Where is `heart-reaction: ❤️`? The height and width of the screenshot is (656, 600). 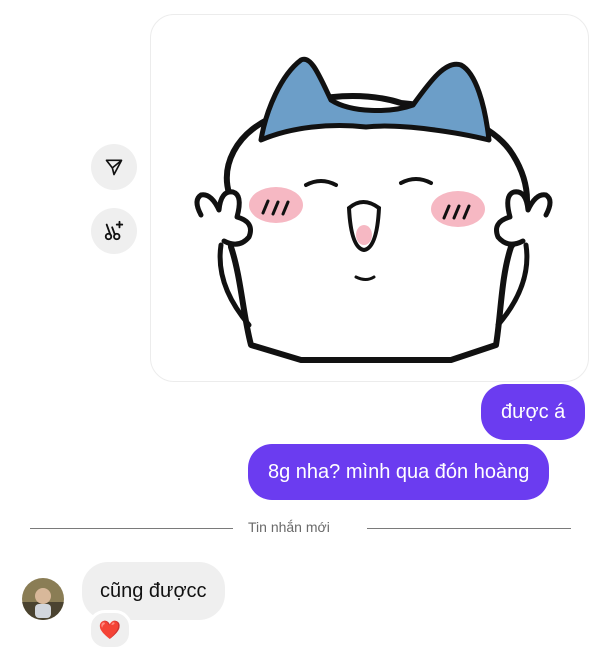 heart-reaction: ❤️ is located at coordinates (110, 630).